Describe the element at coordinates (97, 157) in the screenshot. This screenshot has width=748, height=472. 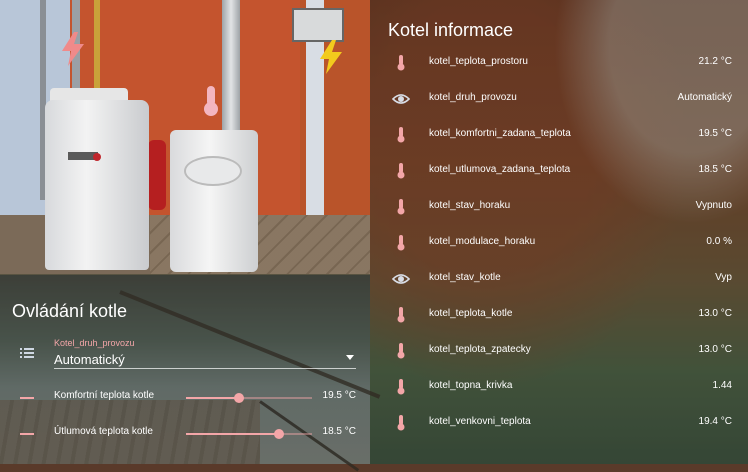
I see `photo-heater-logo` at that location.